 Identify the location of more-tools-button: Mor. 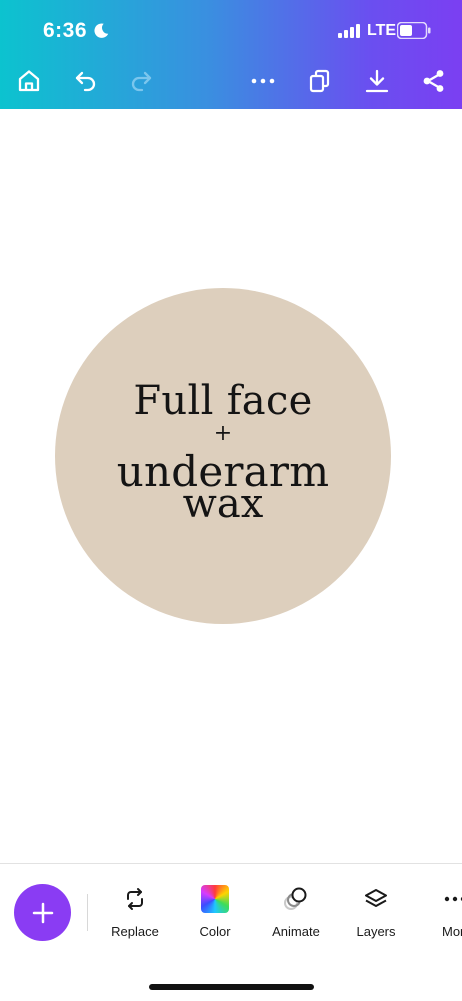
(440, 912).